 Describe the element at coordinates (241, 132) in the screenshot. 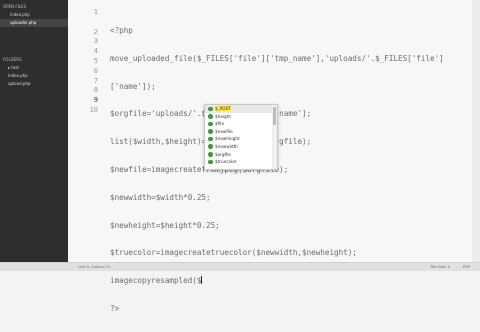

I see `autocomplete-item: $newfile` at that location.